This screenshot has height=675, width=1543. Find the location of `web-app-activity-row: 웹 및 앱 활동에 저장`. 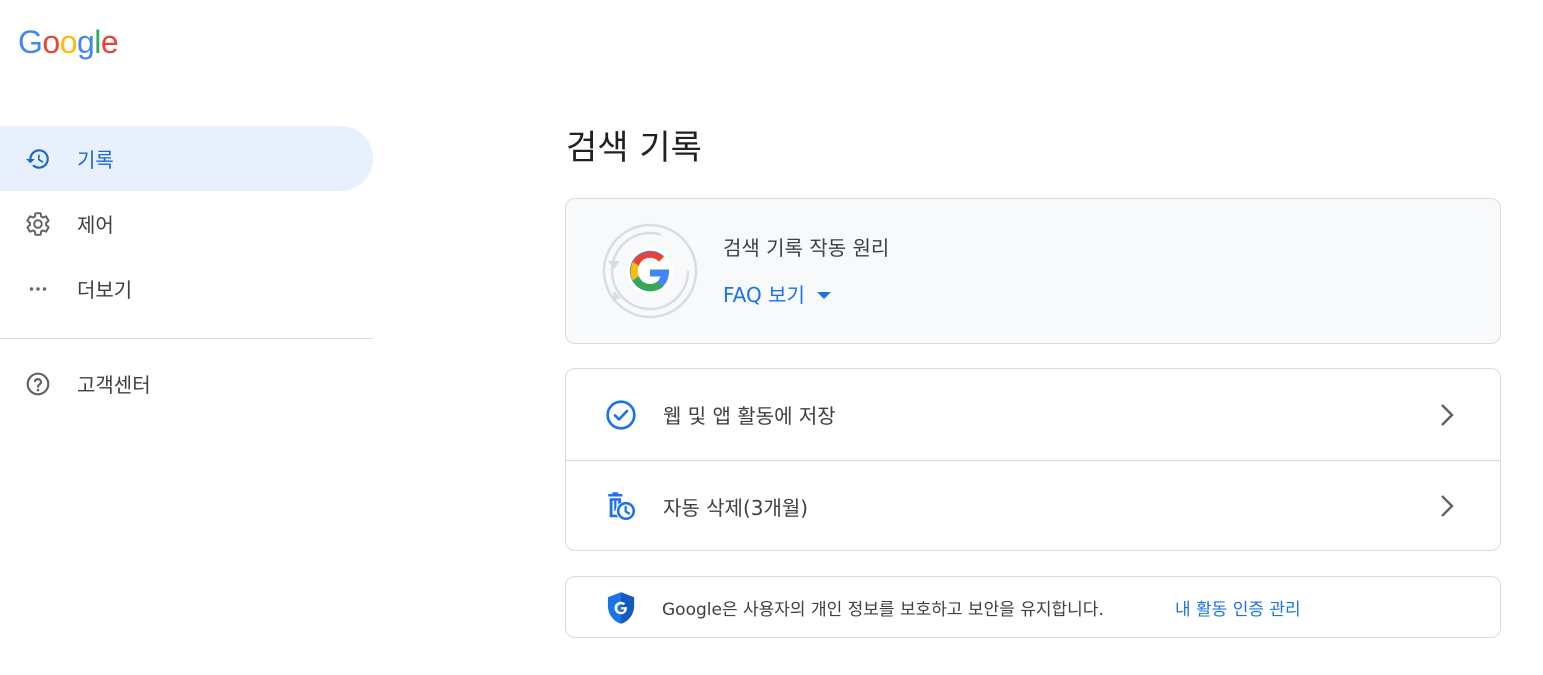

web-app-activity-row: 웹 및 앱 활동에 저장 is located at coordinates (1033, 414).